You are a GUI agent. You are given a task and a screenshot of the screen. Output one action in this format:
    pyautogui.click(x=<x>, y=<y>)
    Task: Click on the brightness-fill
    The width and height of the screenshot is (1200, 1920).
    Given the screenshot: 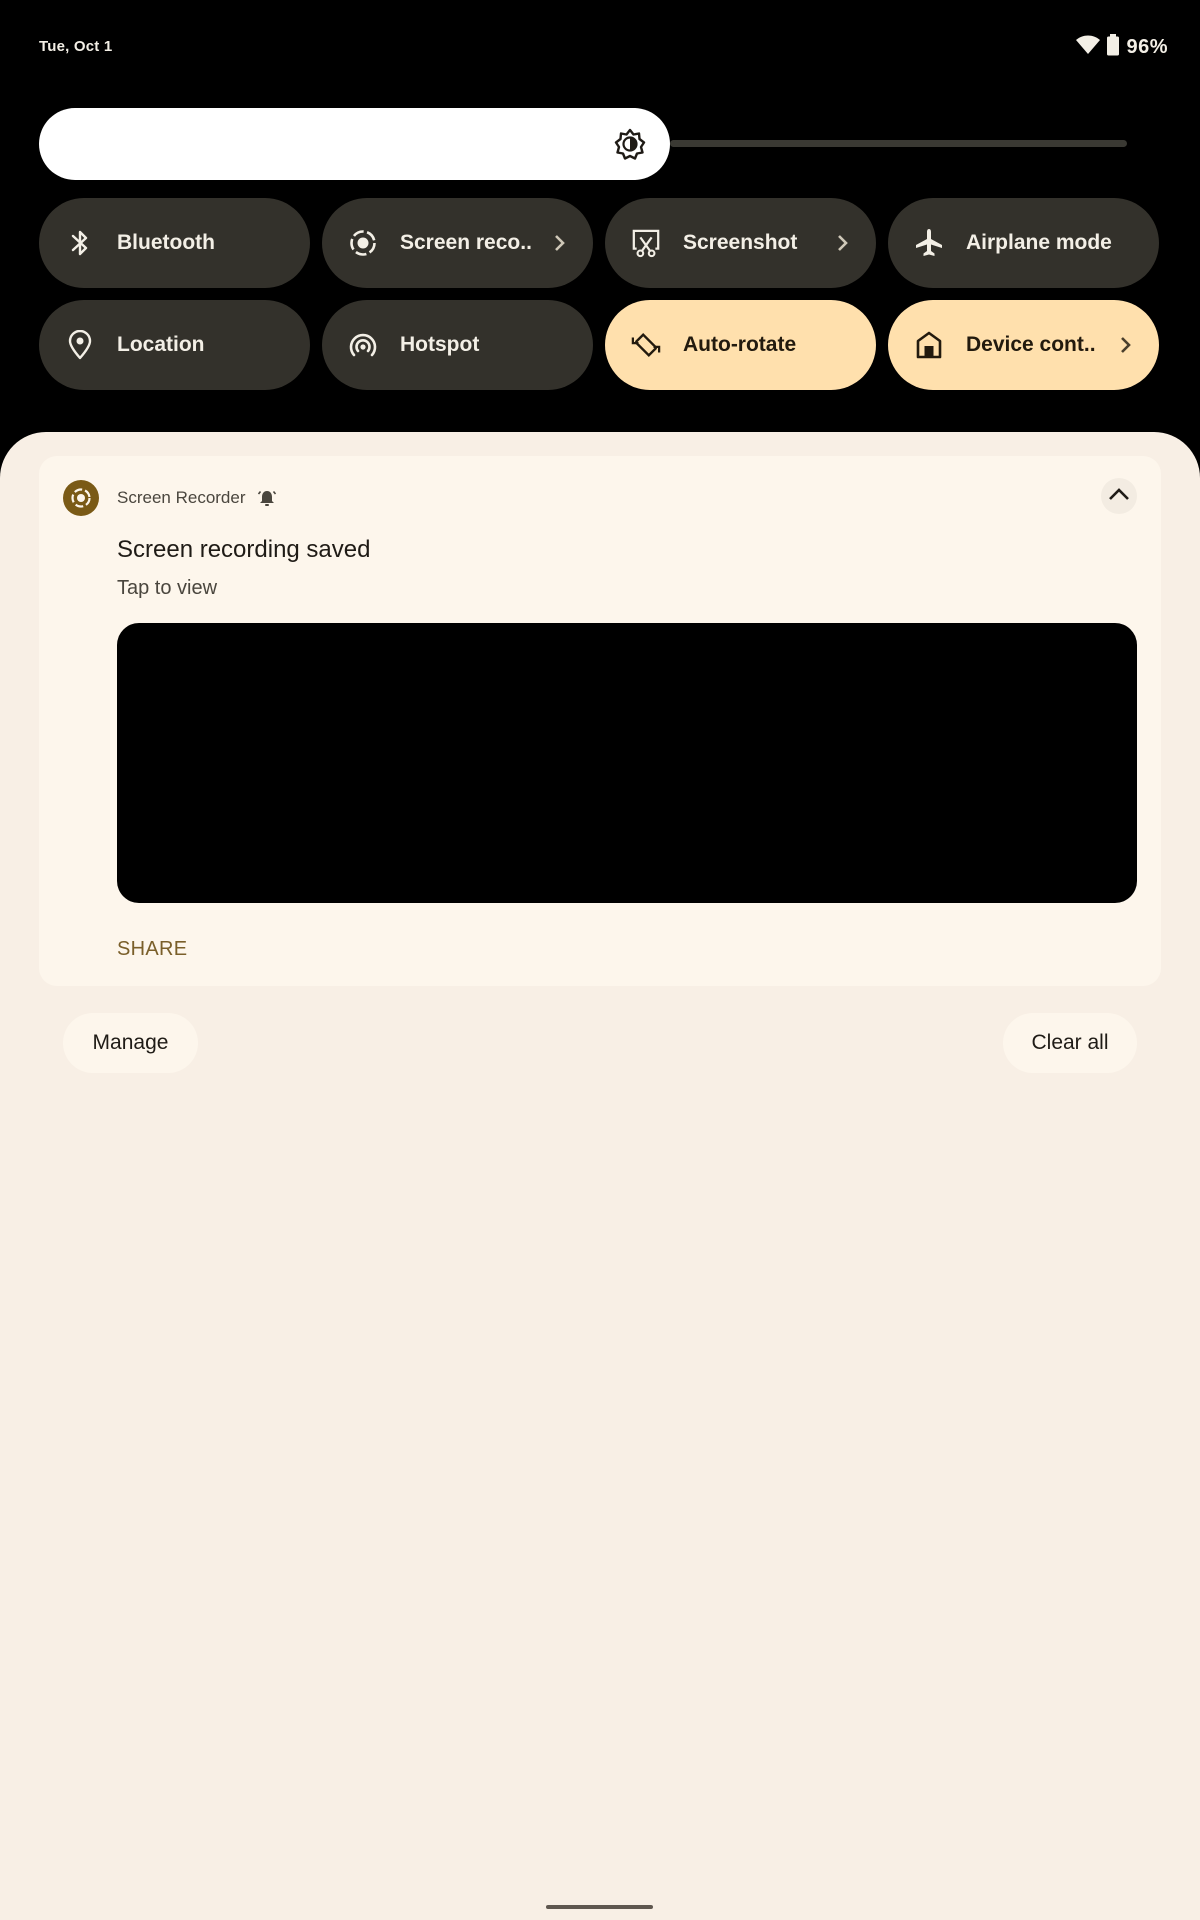 What is the action you would take?
    pyautogui.click(x=354, y=144)
    